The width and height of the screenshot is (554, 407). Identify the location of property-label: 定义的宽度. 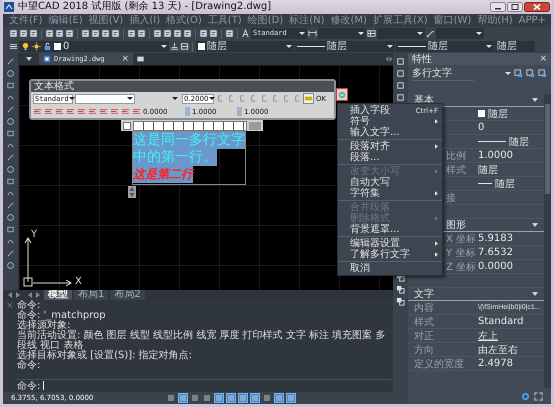
(439, 364).